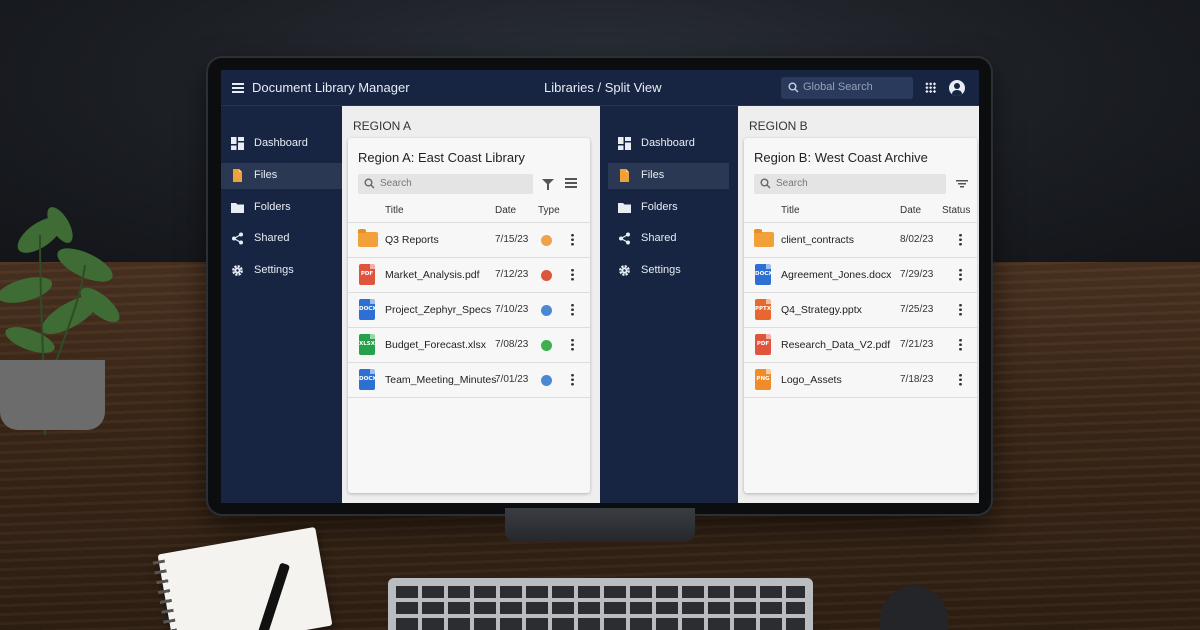 The image size is (1200, 630). What do you see at coordinates (512, 379) in the screenshot?
I see `file-date: 7/01/23` at bounding box center [512, 379].